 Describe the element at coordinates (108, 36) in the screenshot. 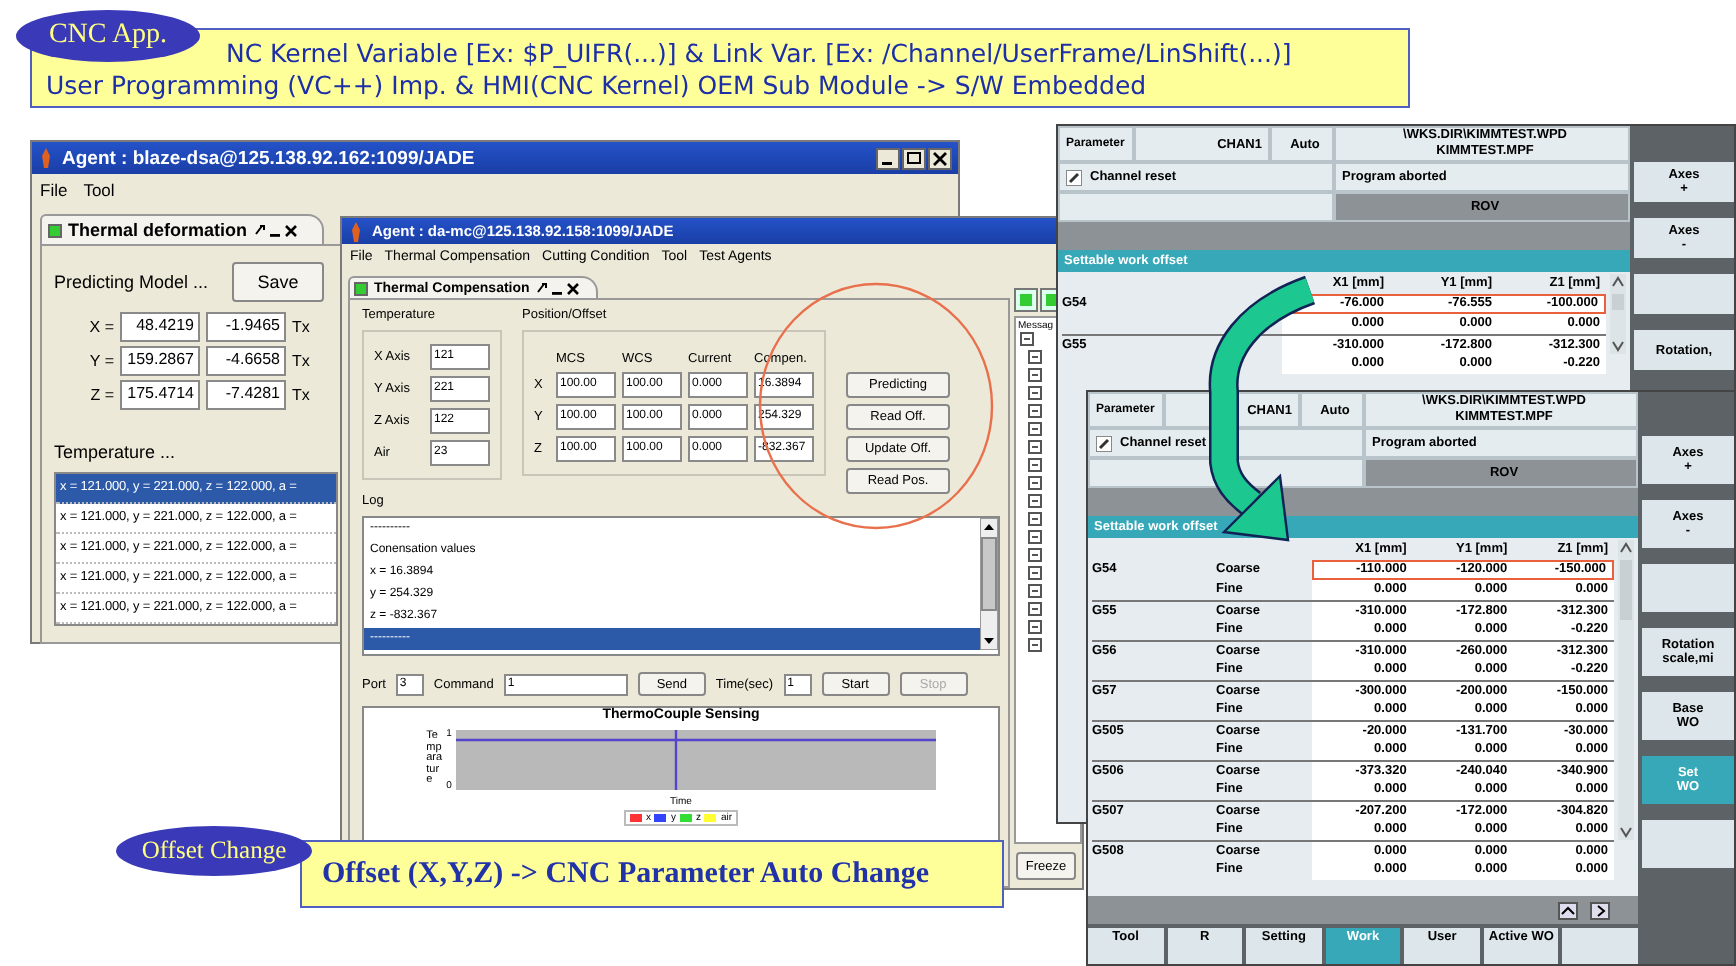

I see `cnc-app-badge: CNC App.` at that location.